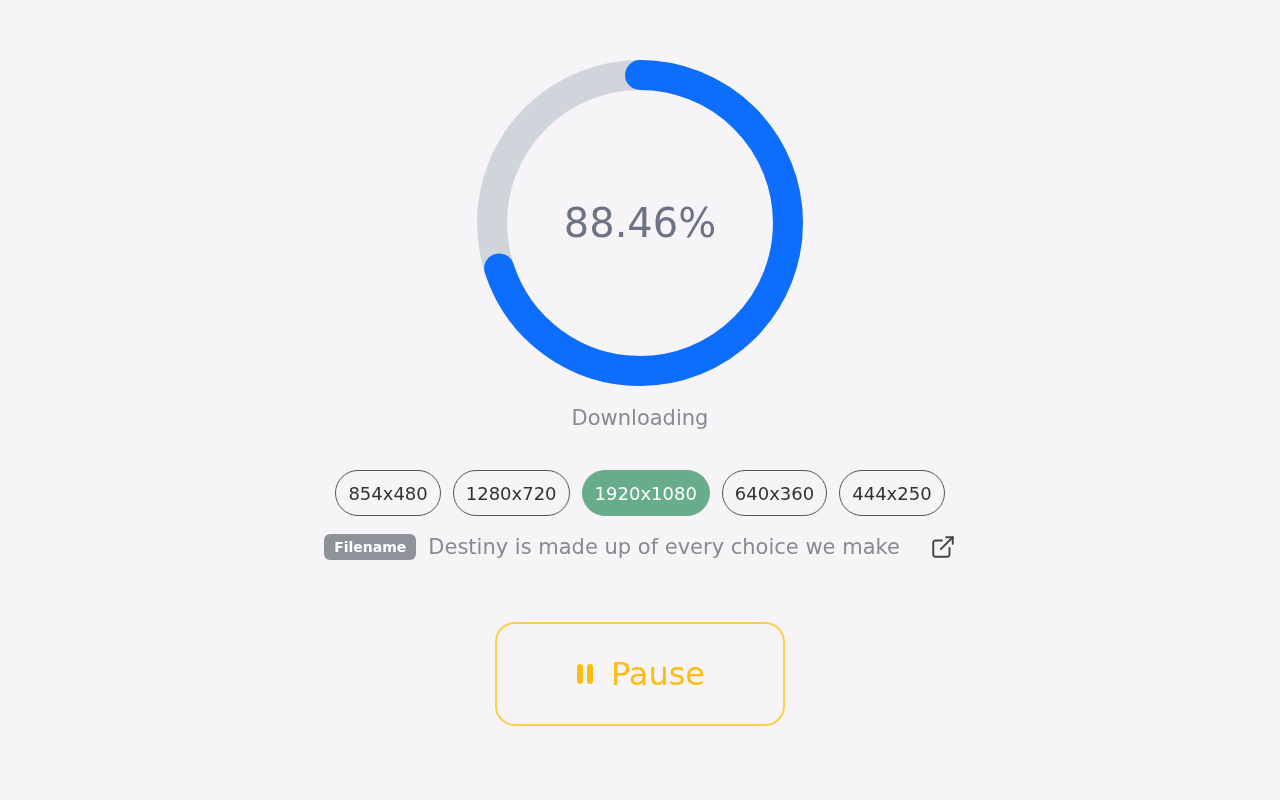  What do you see at coordinates (640, 223) in the screenshot?
I see `progress-percent: 88.46%` at bounding box center [640, 223].